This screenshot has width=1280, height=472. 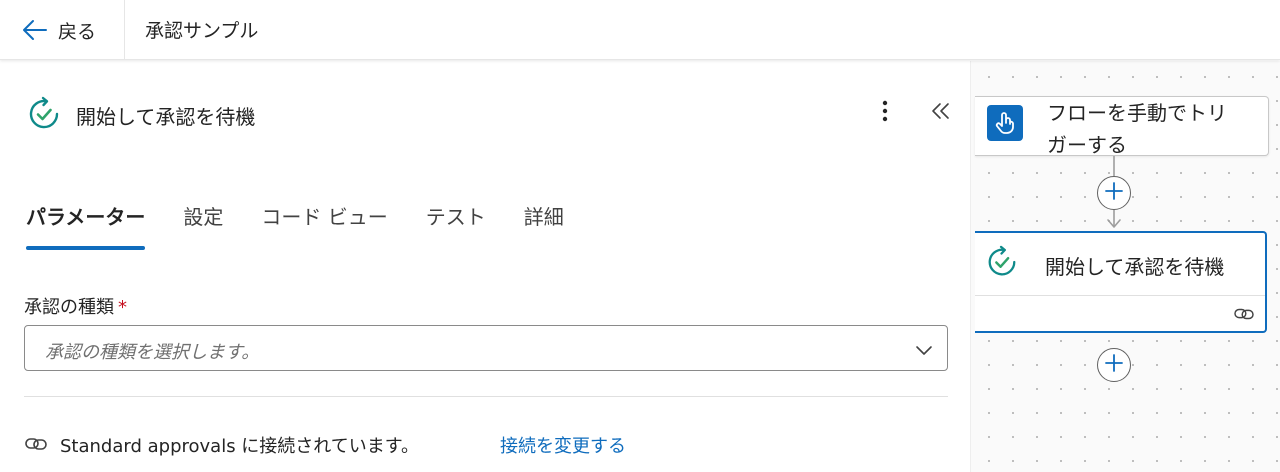 I want to click on trigger-node: フローを手動でトリ ガーする, so click(x=1122, y=126).